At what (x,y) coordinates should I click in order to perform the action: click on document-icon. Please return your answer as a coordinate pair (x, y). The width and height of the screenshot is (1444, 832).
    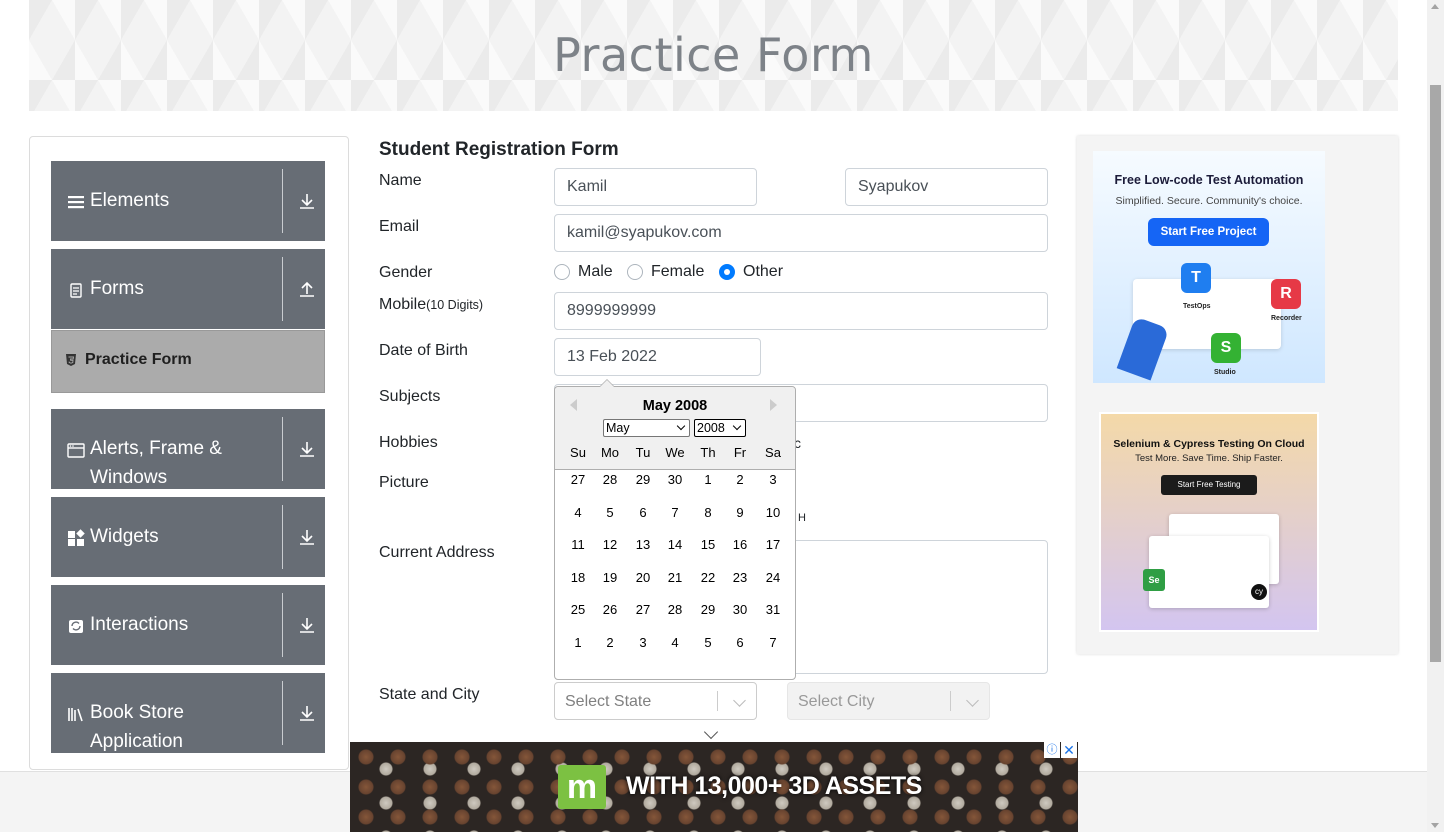
    Looking at the image, I should click on (76, 290).